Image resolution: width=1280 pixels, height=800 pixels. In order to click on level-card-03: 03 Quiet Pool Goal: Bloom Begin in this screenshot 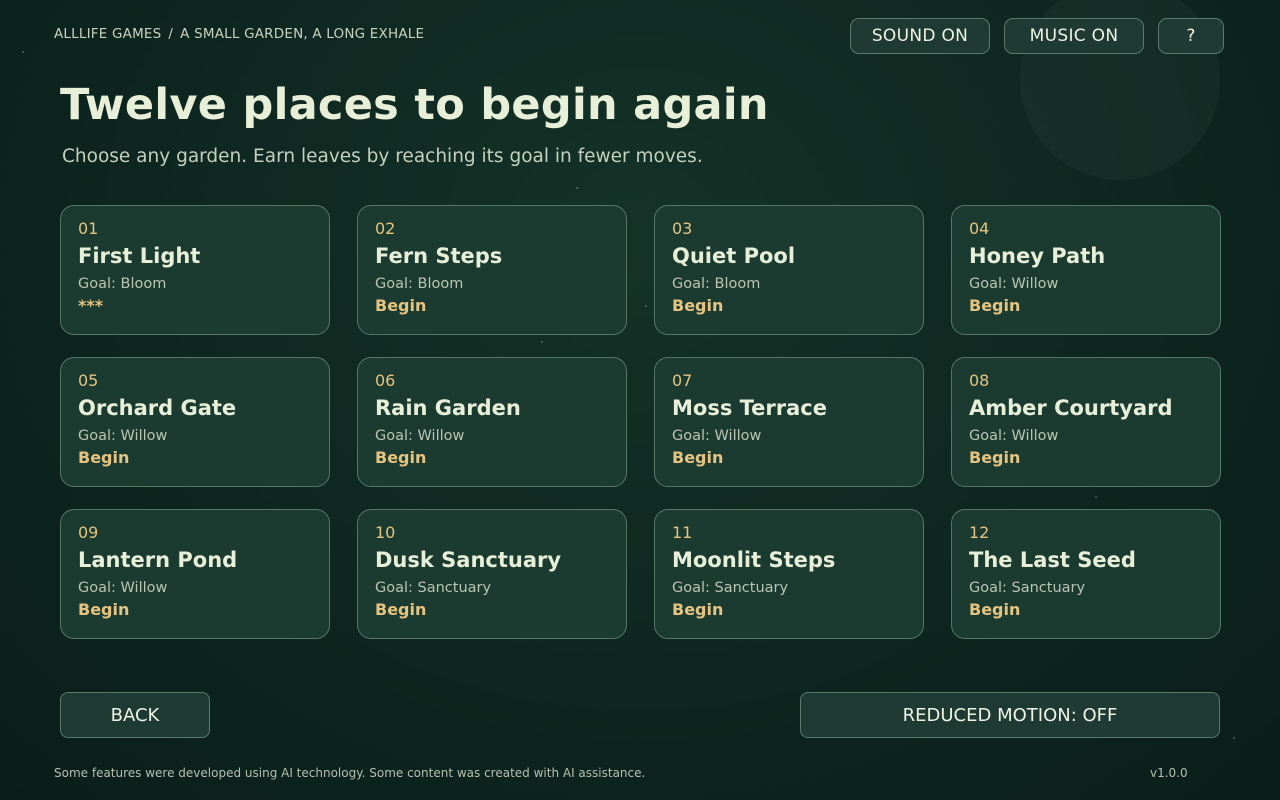, I will do `click(789, 270)`.